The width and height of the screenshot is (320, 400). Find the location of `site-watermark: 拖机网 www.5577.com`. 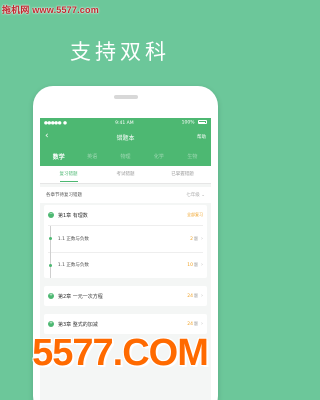

site-watermark: 拖机网 www.5577.com is located at coordinates (50, 10).